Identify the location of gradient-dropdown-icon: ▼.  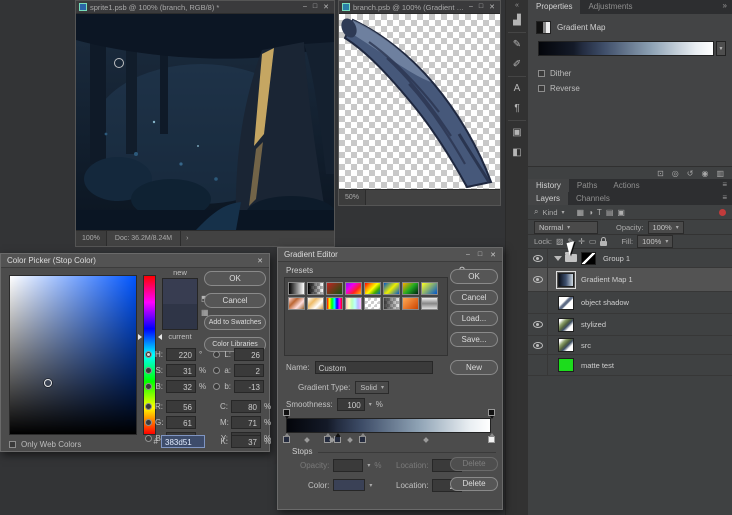
(721, 48).